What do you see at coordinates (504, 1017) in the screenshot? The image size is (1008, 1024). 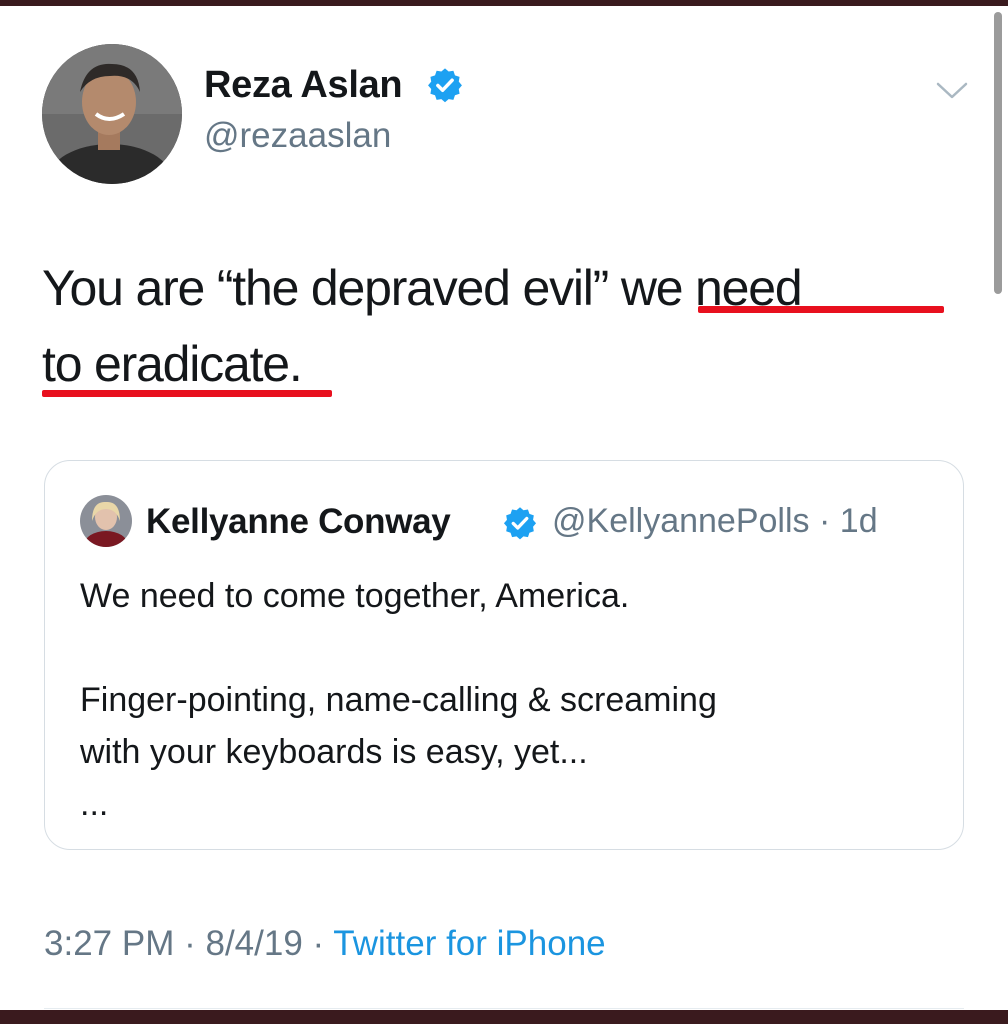 I see `window-frame-bottom` at bounding box center [504, 1017].